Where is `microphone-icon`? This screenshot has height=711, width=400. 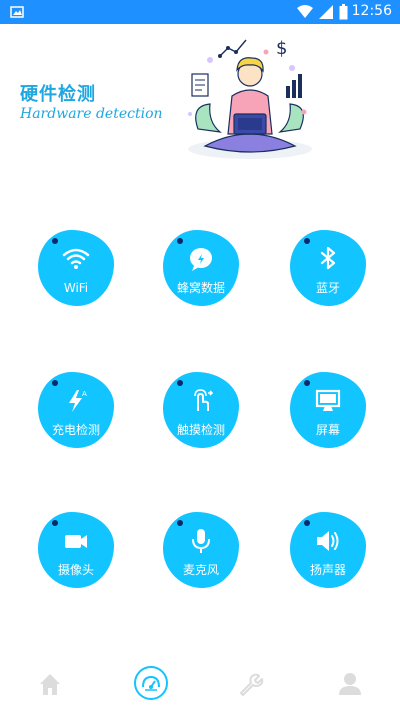
microphone-icon is located at coordinates (201, 541).